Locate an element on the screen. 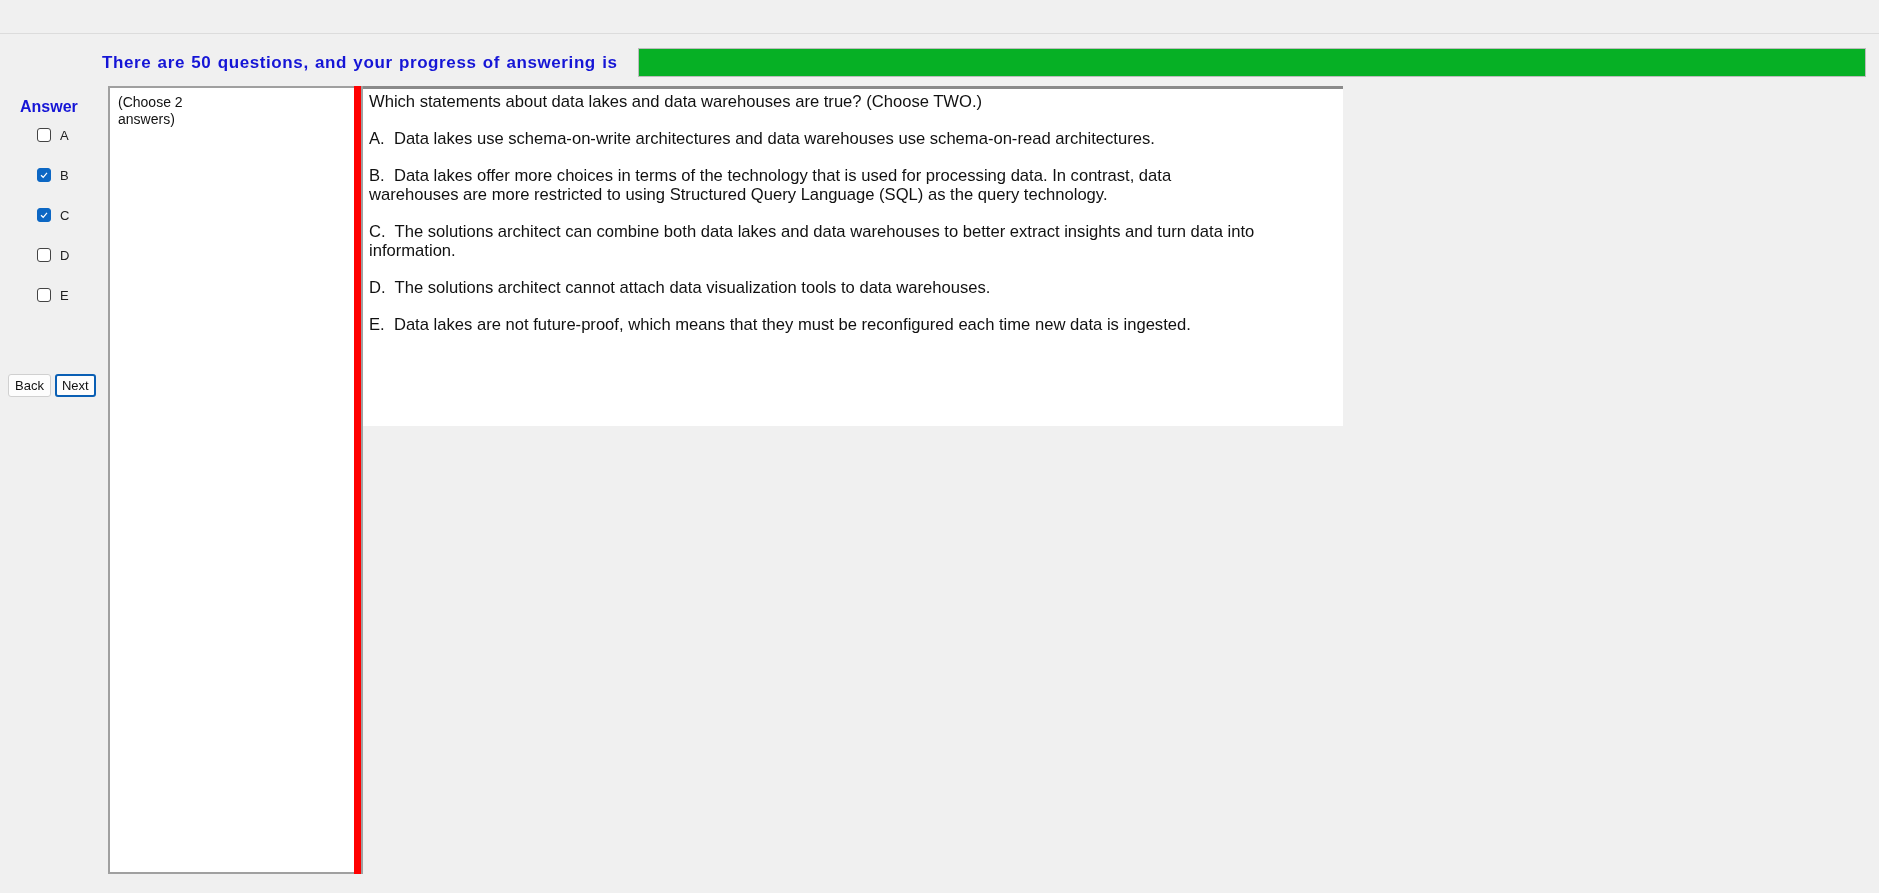 This screenshot has width=1879, height=893. question-paragraph: Which statements about data lakes and data warehouses are true? (Choose TWO.) is located at coordinates (676, 101).